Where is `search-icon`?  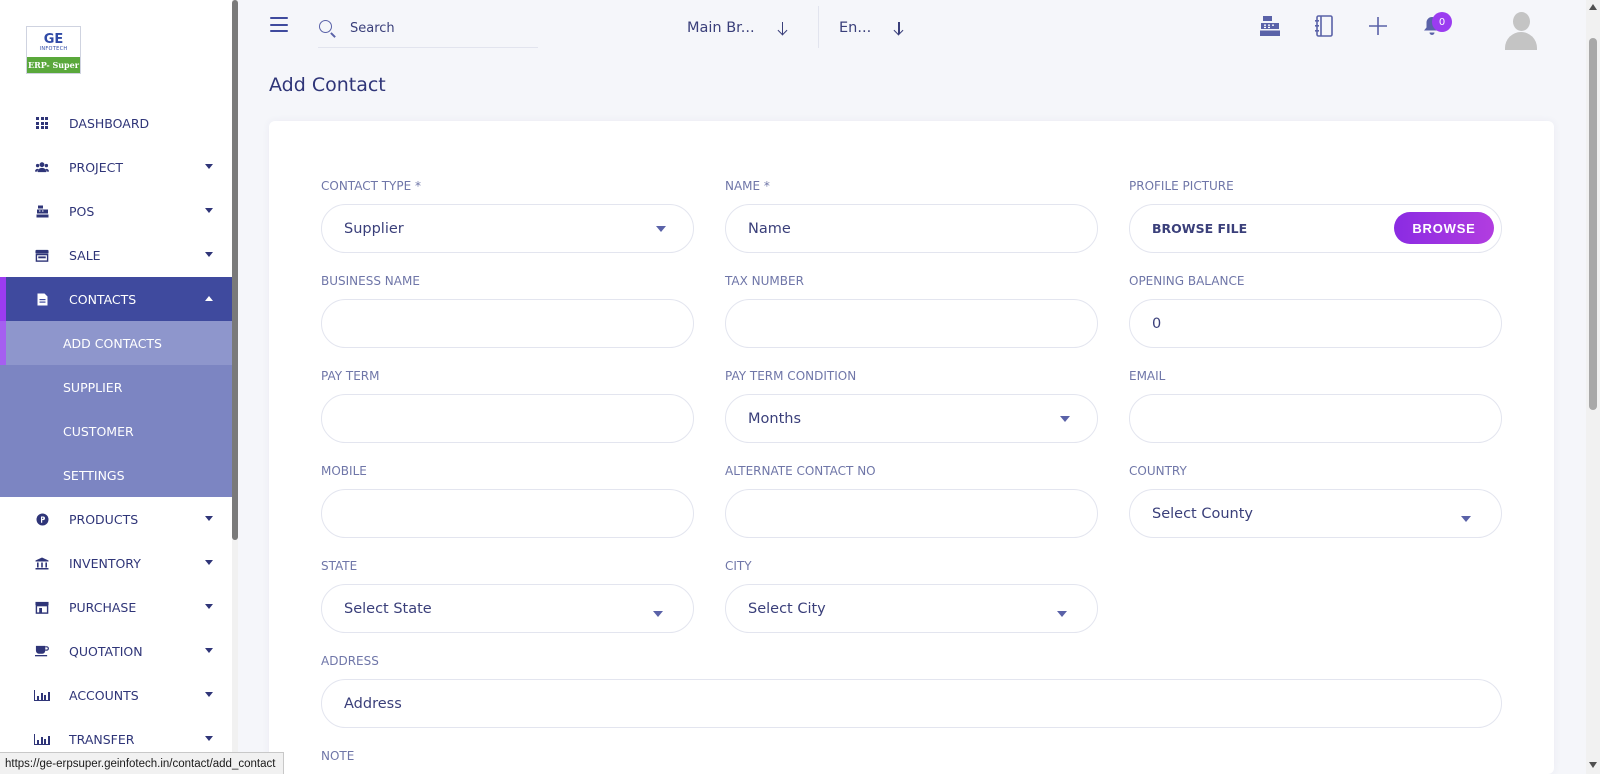 search-icon is located at coordinates (328, 29).